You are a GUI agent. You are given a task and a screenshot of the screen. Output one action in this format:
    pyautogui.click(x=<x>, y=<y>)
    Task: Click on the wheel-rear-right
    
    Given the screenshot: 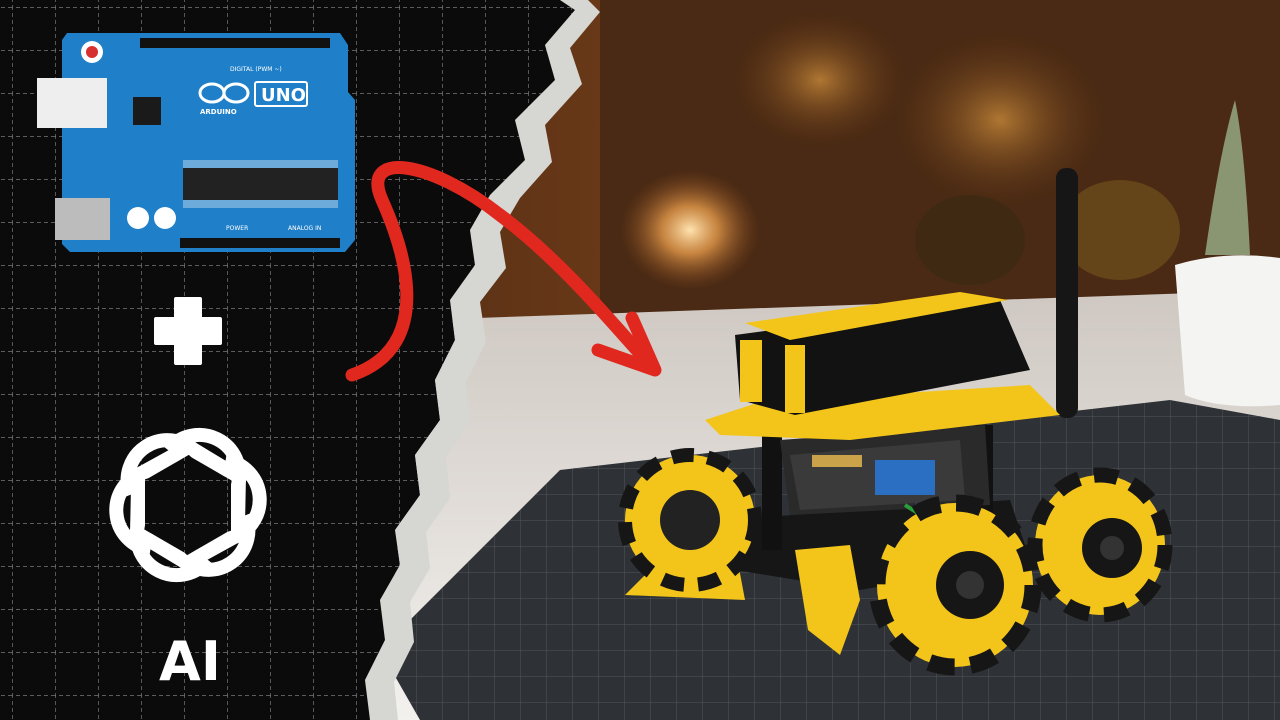 What is the action you would take?
    pyautogui.click(x=1100, y=545)
    